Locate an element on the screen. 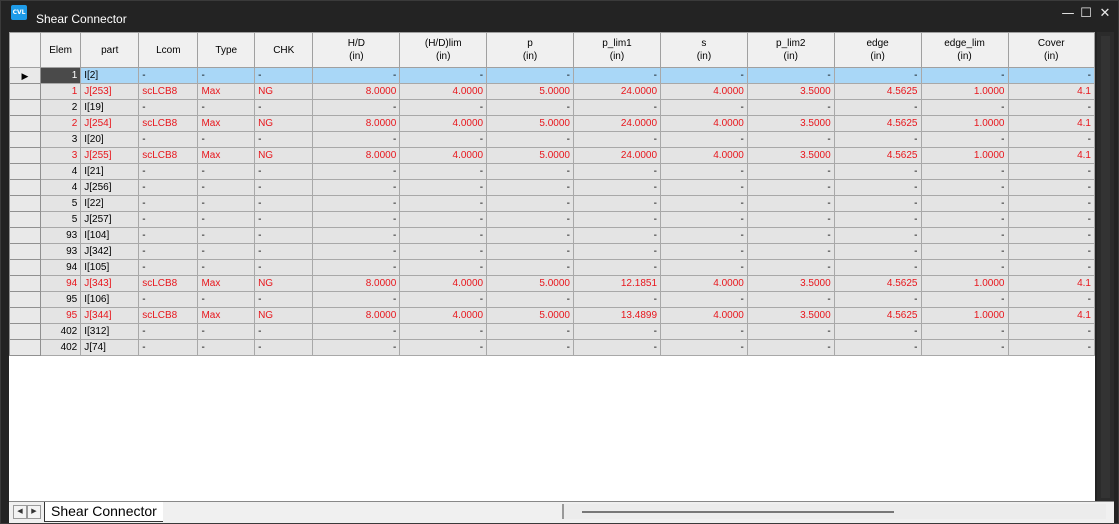  table-cell: 4.5625 is located at coordinates (877, 91).